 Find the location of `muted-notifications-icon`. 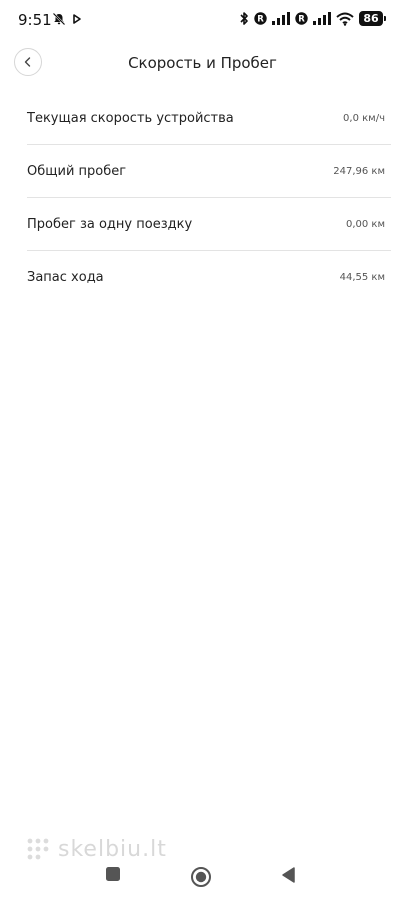

muted-notifications-icon is located at coordinates (59, 19).